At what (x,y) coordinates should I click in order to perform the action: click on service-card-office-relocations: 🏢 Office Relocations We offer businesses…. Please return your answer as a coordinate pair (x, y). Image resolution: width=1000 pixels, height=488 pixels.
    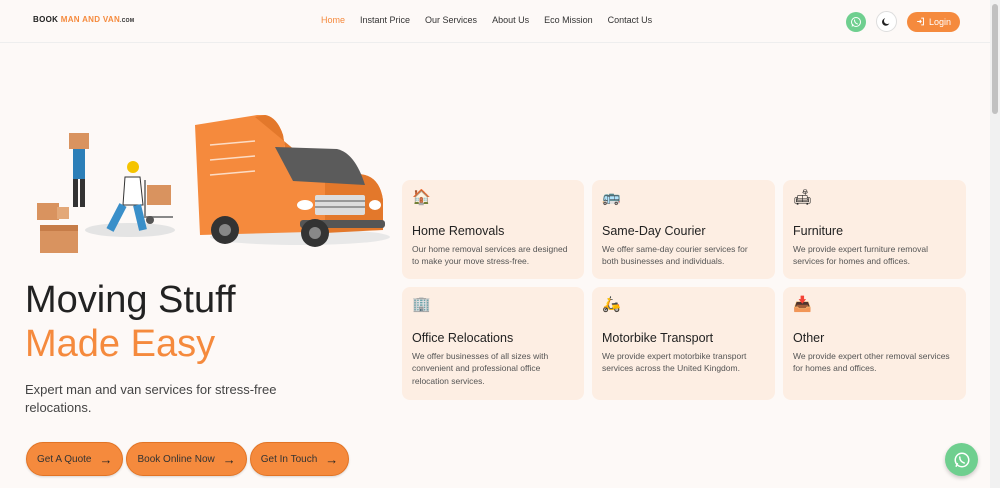
    Looking at the image, I should click on (493, 343).